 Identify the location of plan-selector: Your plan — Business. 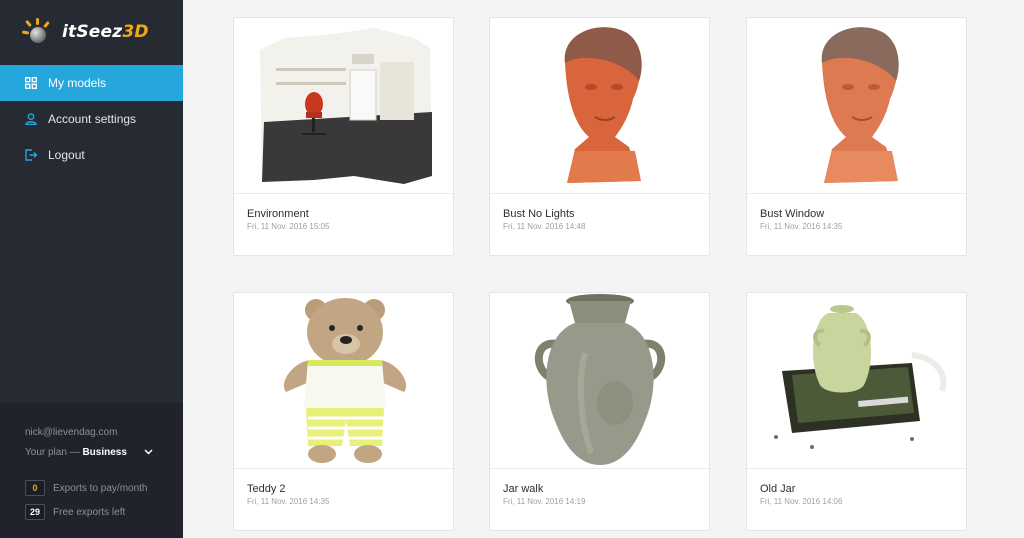
(91, 452).